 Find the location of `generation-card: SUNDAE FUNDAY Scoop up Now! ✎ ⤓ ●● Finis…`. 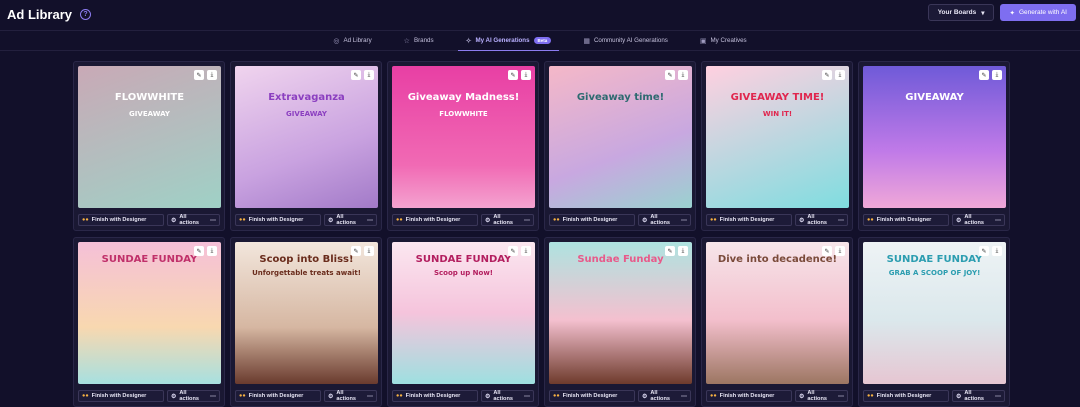

generation-card: SUNDAE FUNDAY Scoop up Now! ✎ ⤓ ●● Finis… is located at coordinates (463, 322).